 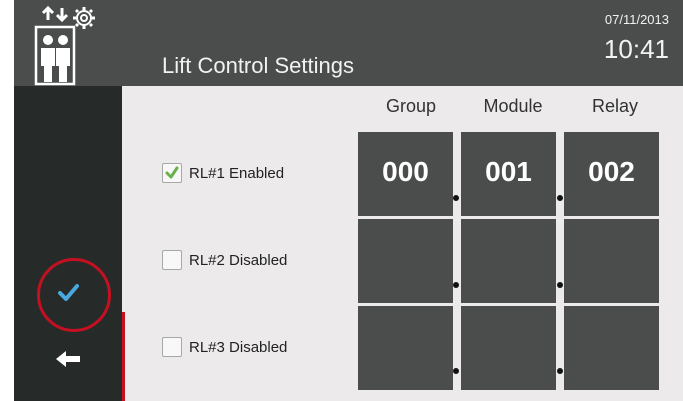 I want to click on relay-1-relay-field: 002, so click(x=611, y=174).